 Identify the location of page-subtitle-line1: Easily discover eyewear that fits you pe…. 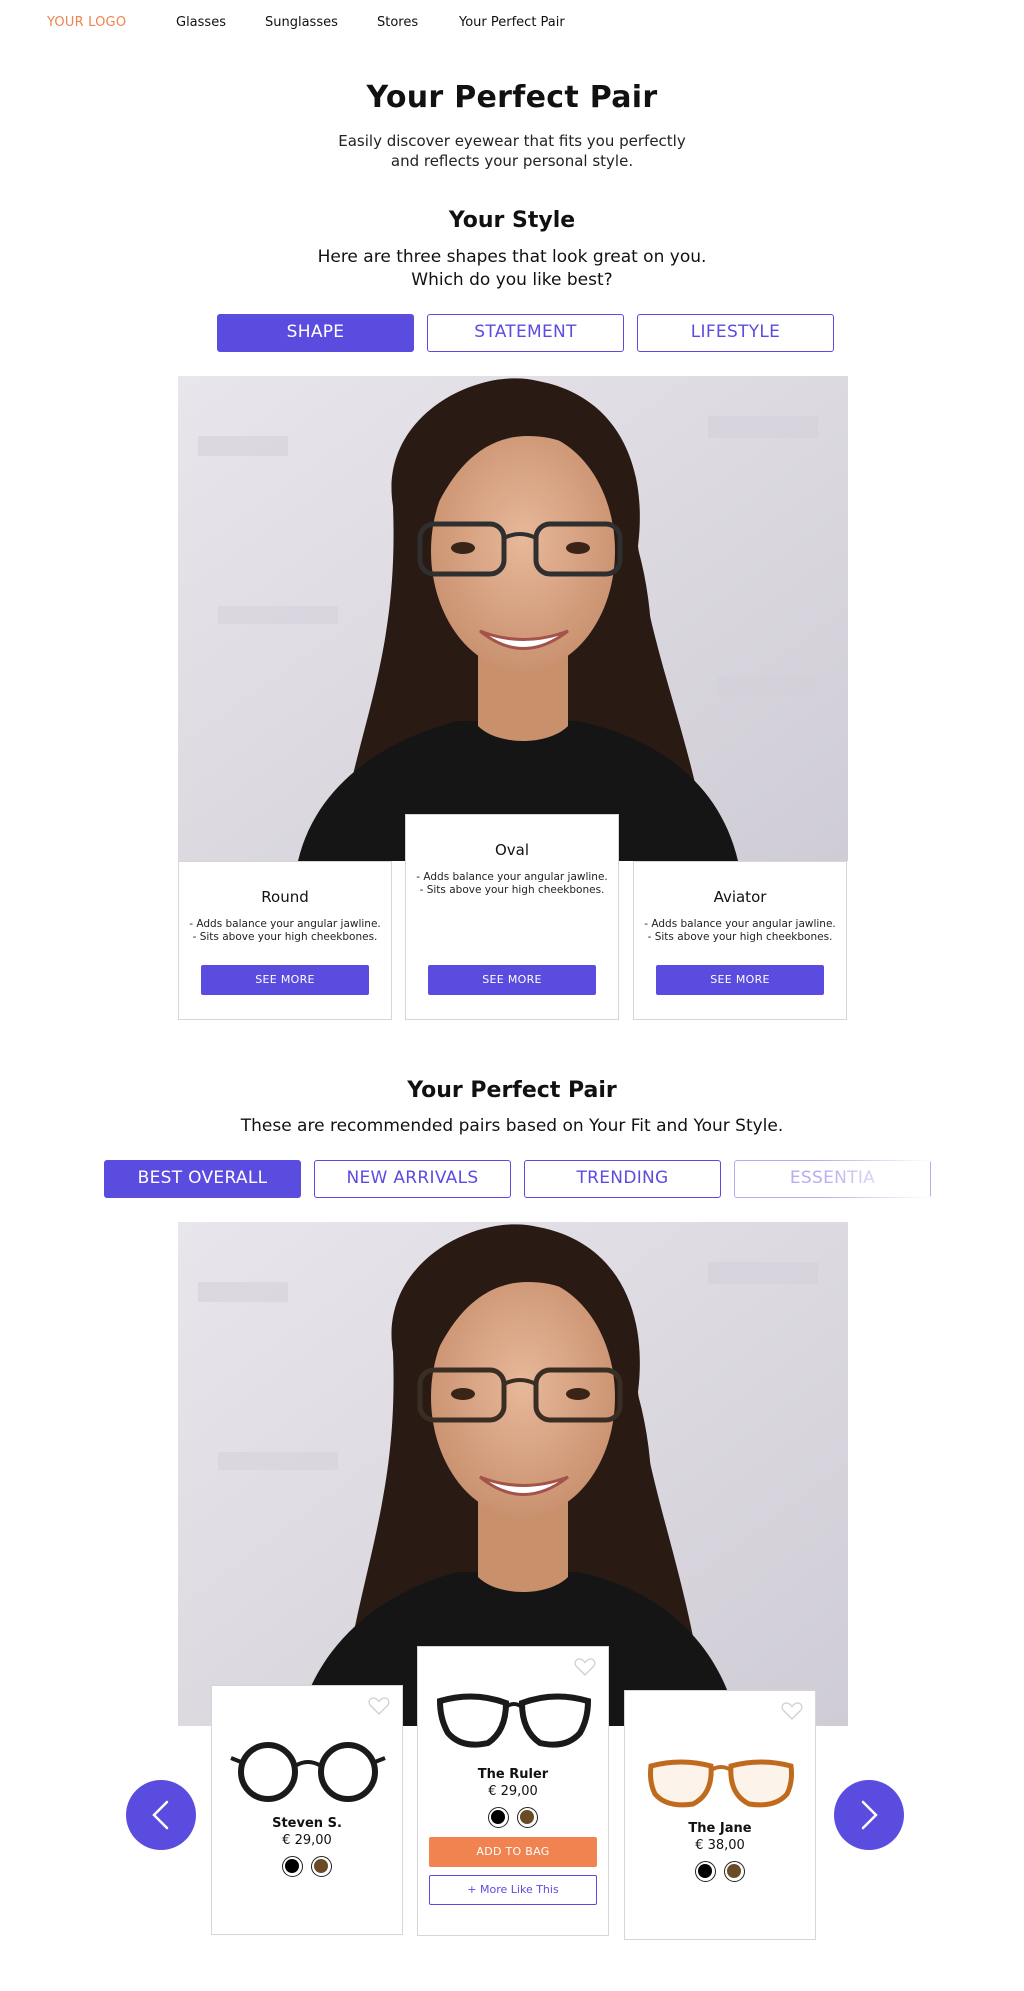
(512, 141).